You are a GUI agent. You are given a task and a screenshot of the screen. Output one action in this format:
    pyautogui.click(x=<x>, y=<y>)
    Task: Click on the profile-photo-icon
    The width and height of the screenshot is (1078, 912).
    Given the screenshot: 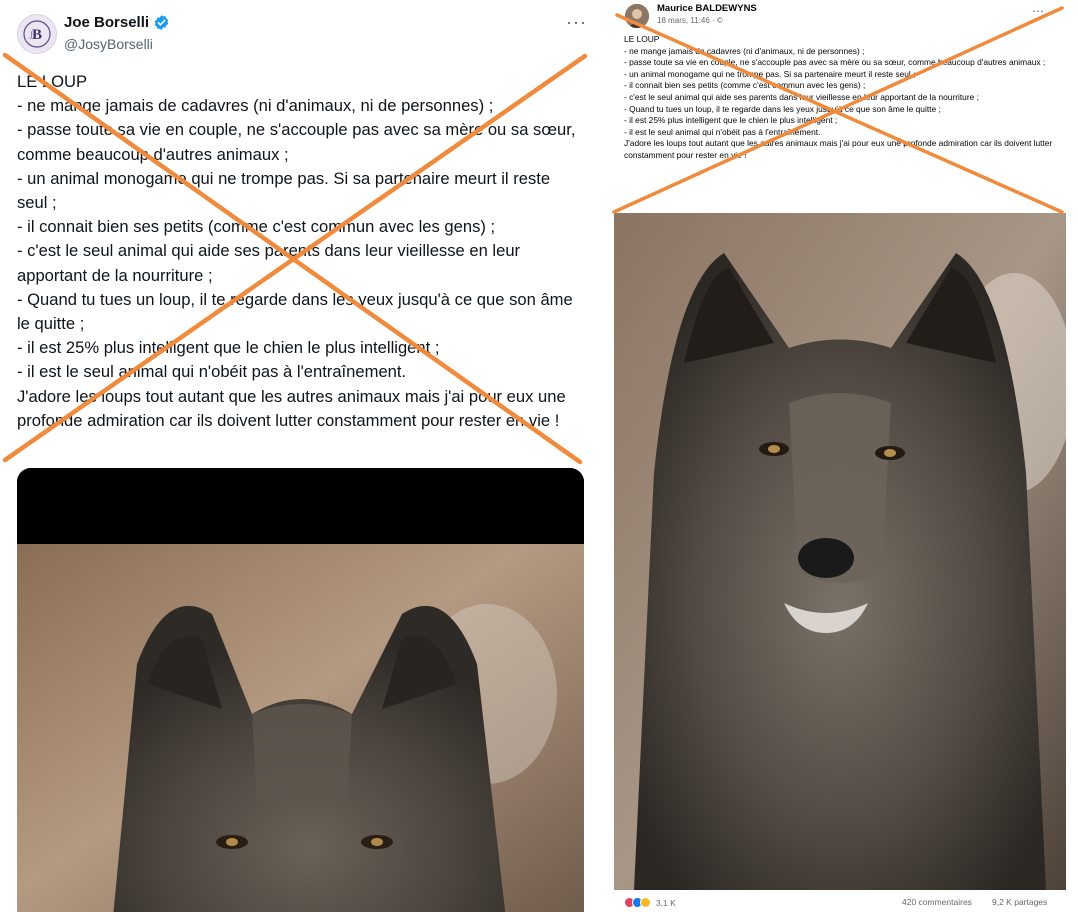 What is the action you would take?
    pyautogui.click(x=637, y=16)
    